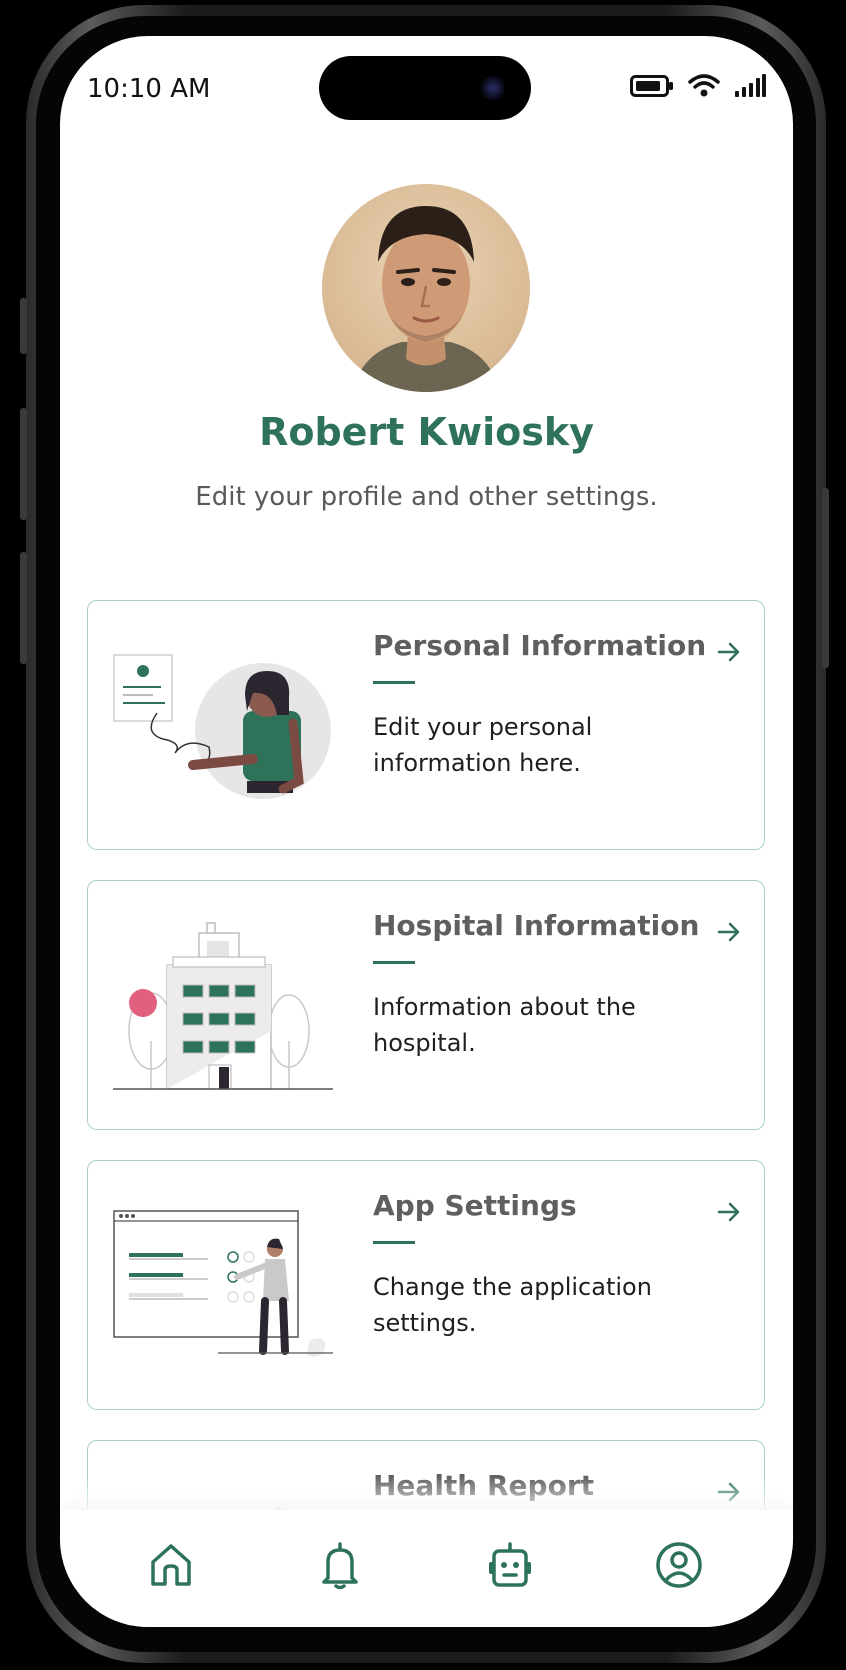 This screenshot has width=846, height=1670. Describe the element at coordinates (23, 464) in the screenshot. I see `side-button-volume-up` at that location.